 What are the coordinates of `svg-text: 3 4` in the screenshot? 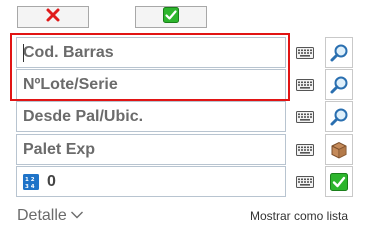 It's located at (30, 187).